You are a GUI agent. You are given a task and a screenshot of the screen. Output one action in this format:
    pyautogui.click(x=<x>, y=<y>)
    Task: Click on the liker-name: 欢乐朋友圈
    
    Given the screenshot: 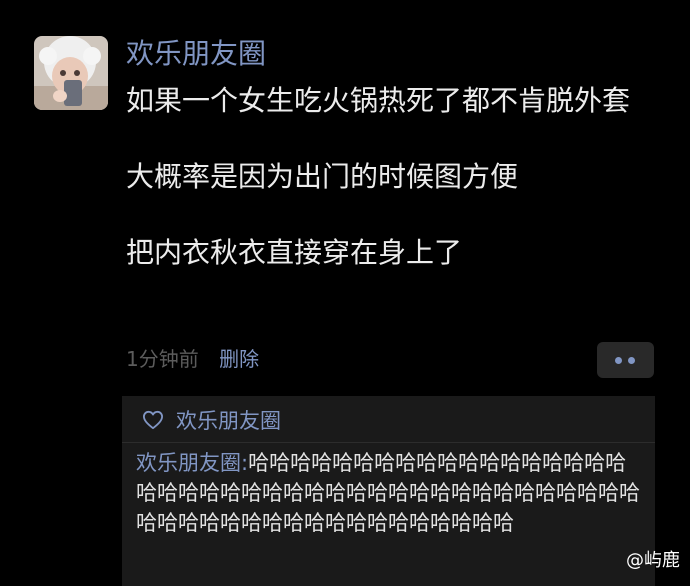 What is the action you would take?
    pyautogui.click(x=228, y=420)
    